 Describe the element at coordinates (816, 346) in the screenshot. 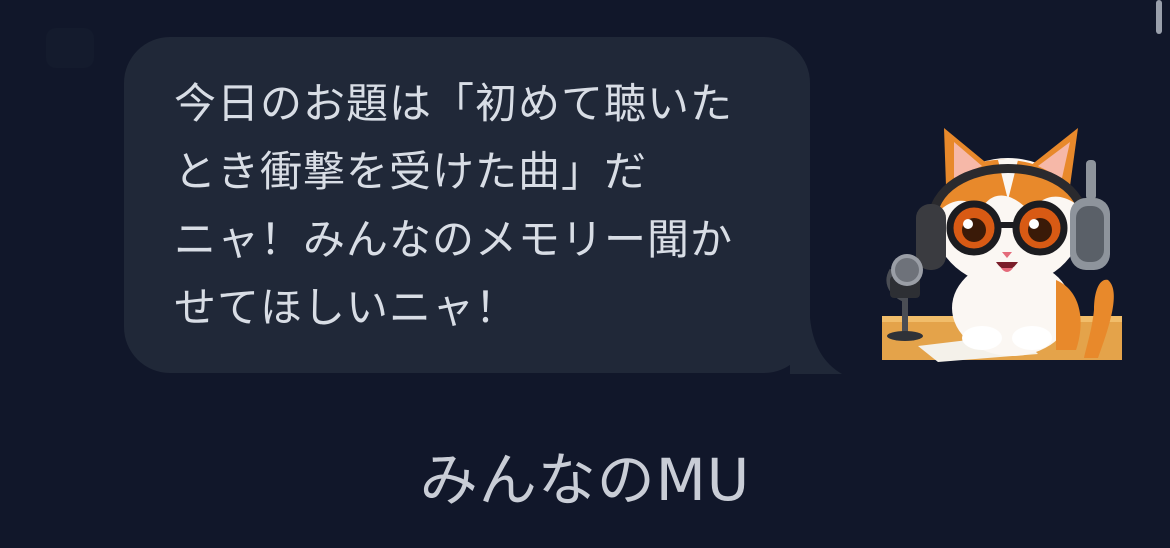

I see `bubble-tail` at that location.